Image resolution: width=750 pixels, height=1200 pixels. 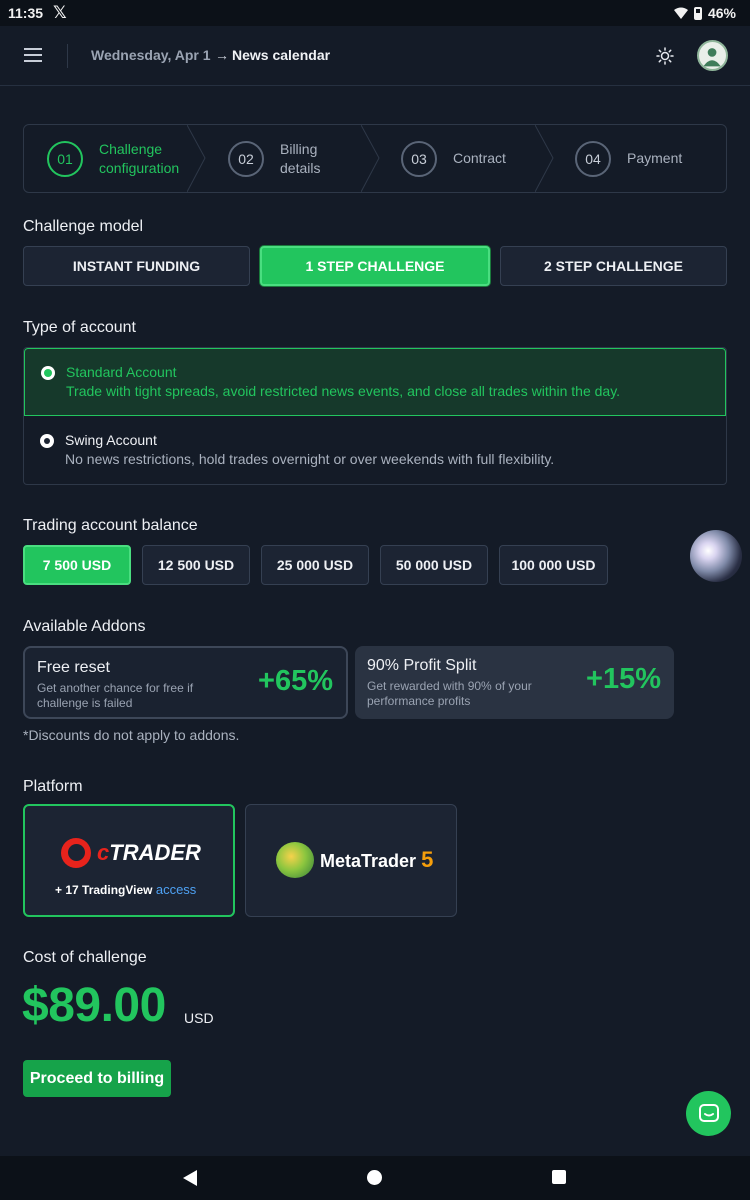 What do you see at coordinates (136, 266) in the screenshot?
I see `instant-funding-button: INSTANT FUNDING` at bounding box center [136, 266].